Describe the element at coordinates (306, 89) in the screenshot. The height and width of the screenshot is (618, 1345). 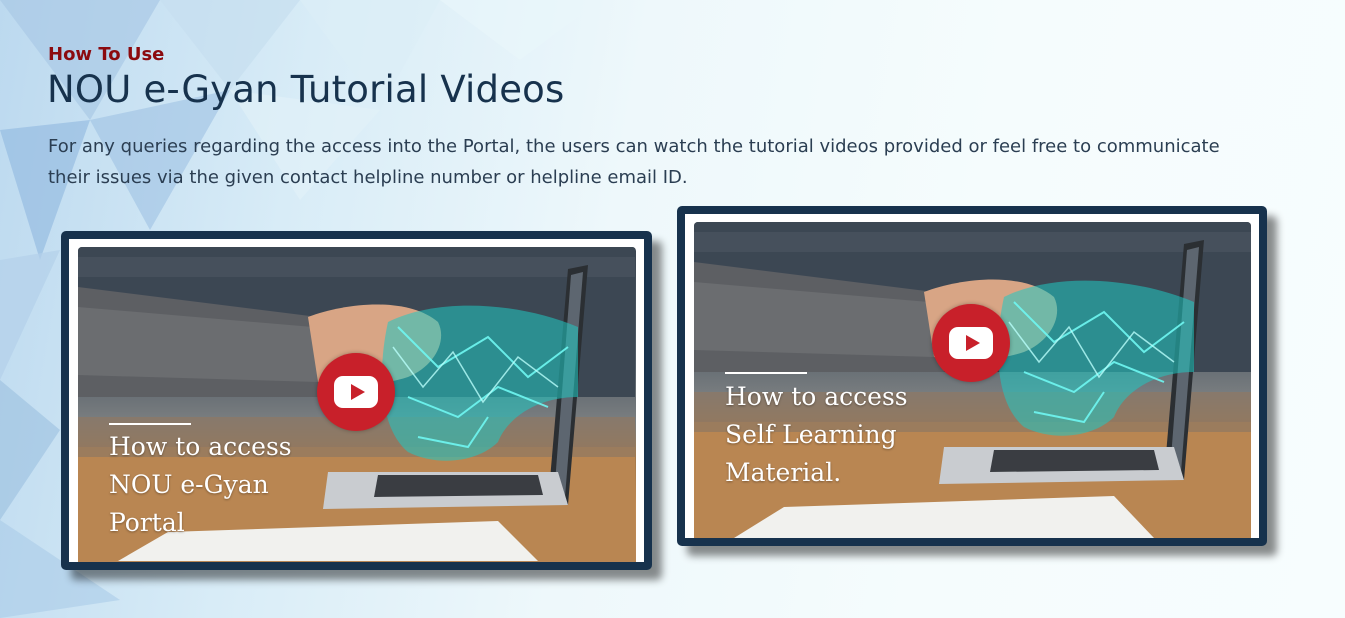
I see `page-title: NOU e-Gyan Tutorial Videos` at that location.